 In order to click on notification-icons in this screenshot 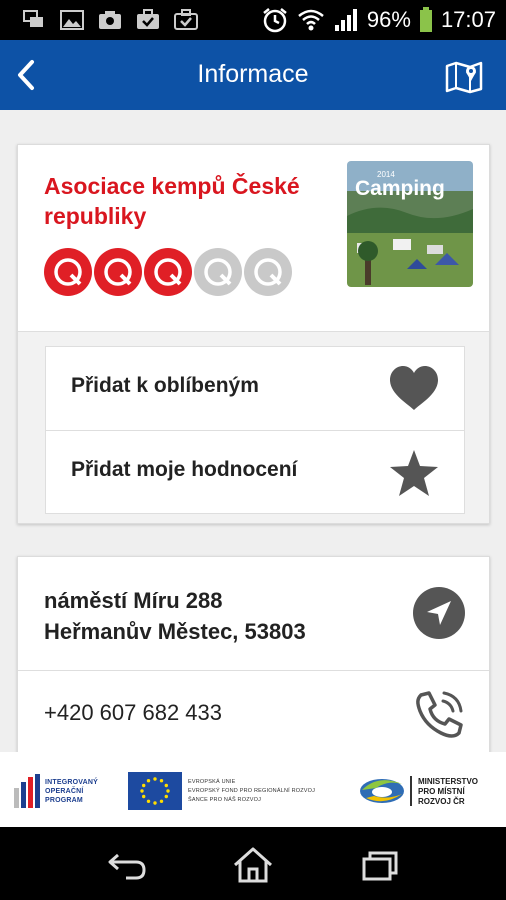, I will do `click(110, 20)`.